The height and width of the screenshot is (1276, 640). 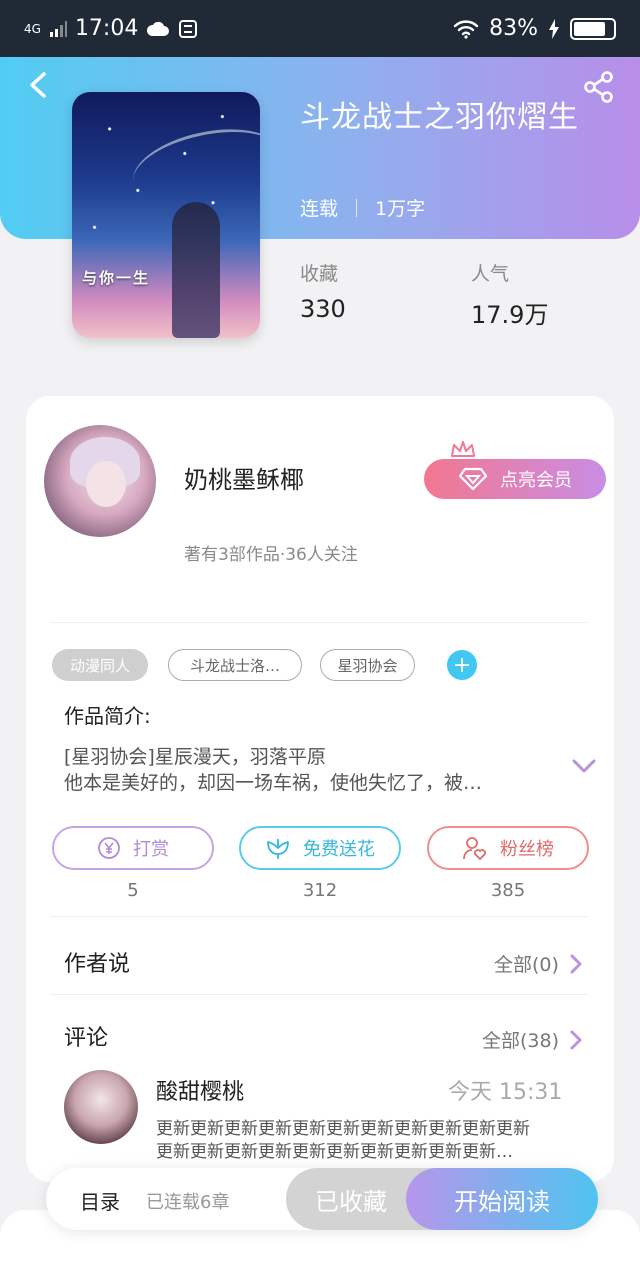 What do you see at coordinates (439, 117) in the screenshot?
I see `book-title: 斗龙战士之羽你熠生` at bounding box center [439, 117].